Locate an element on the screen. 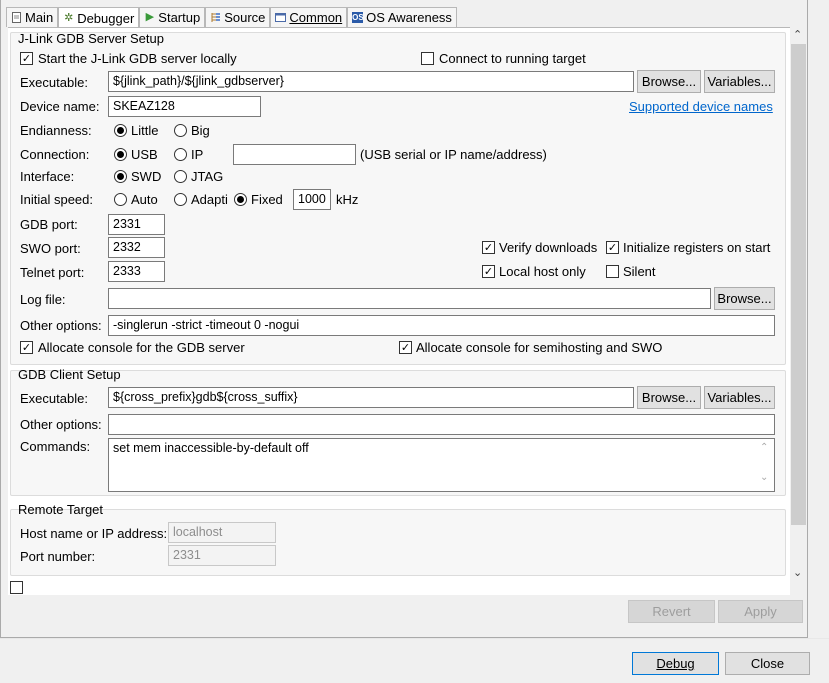 This screenshot has height=683, width=829. adaptive-speed-label: Adapti is located at coordinates (209, 199).